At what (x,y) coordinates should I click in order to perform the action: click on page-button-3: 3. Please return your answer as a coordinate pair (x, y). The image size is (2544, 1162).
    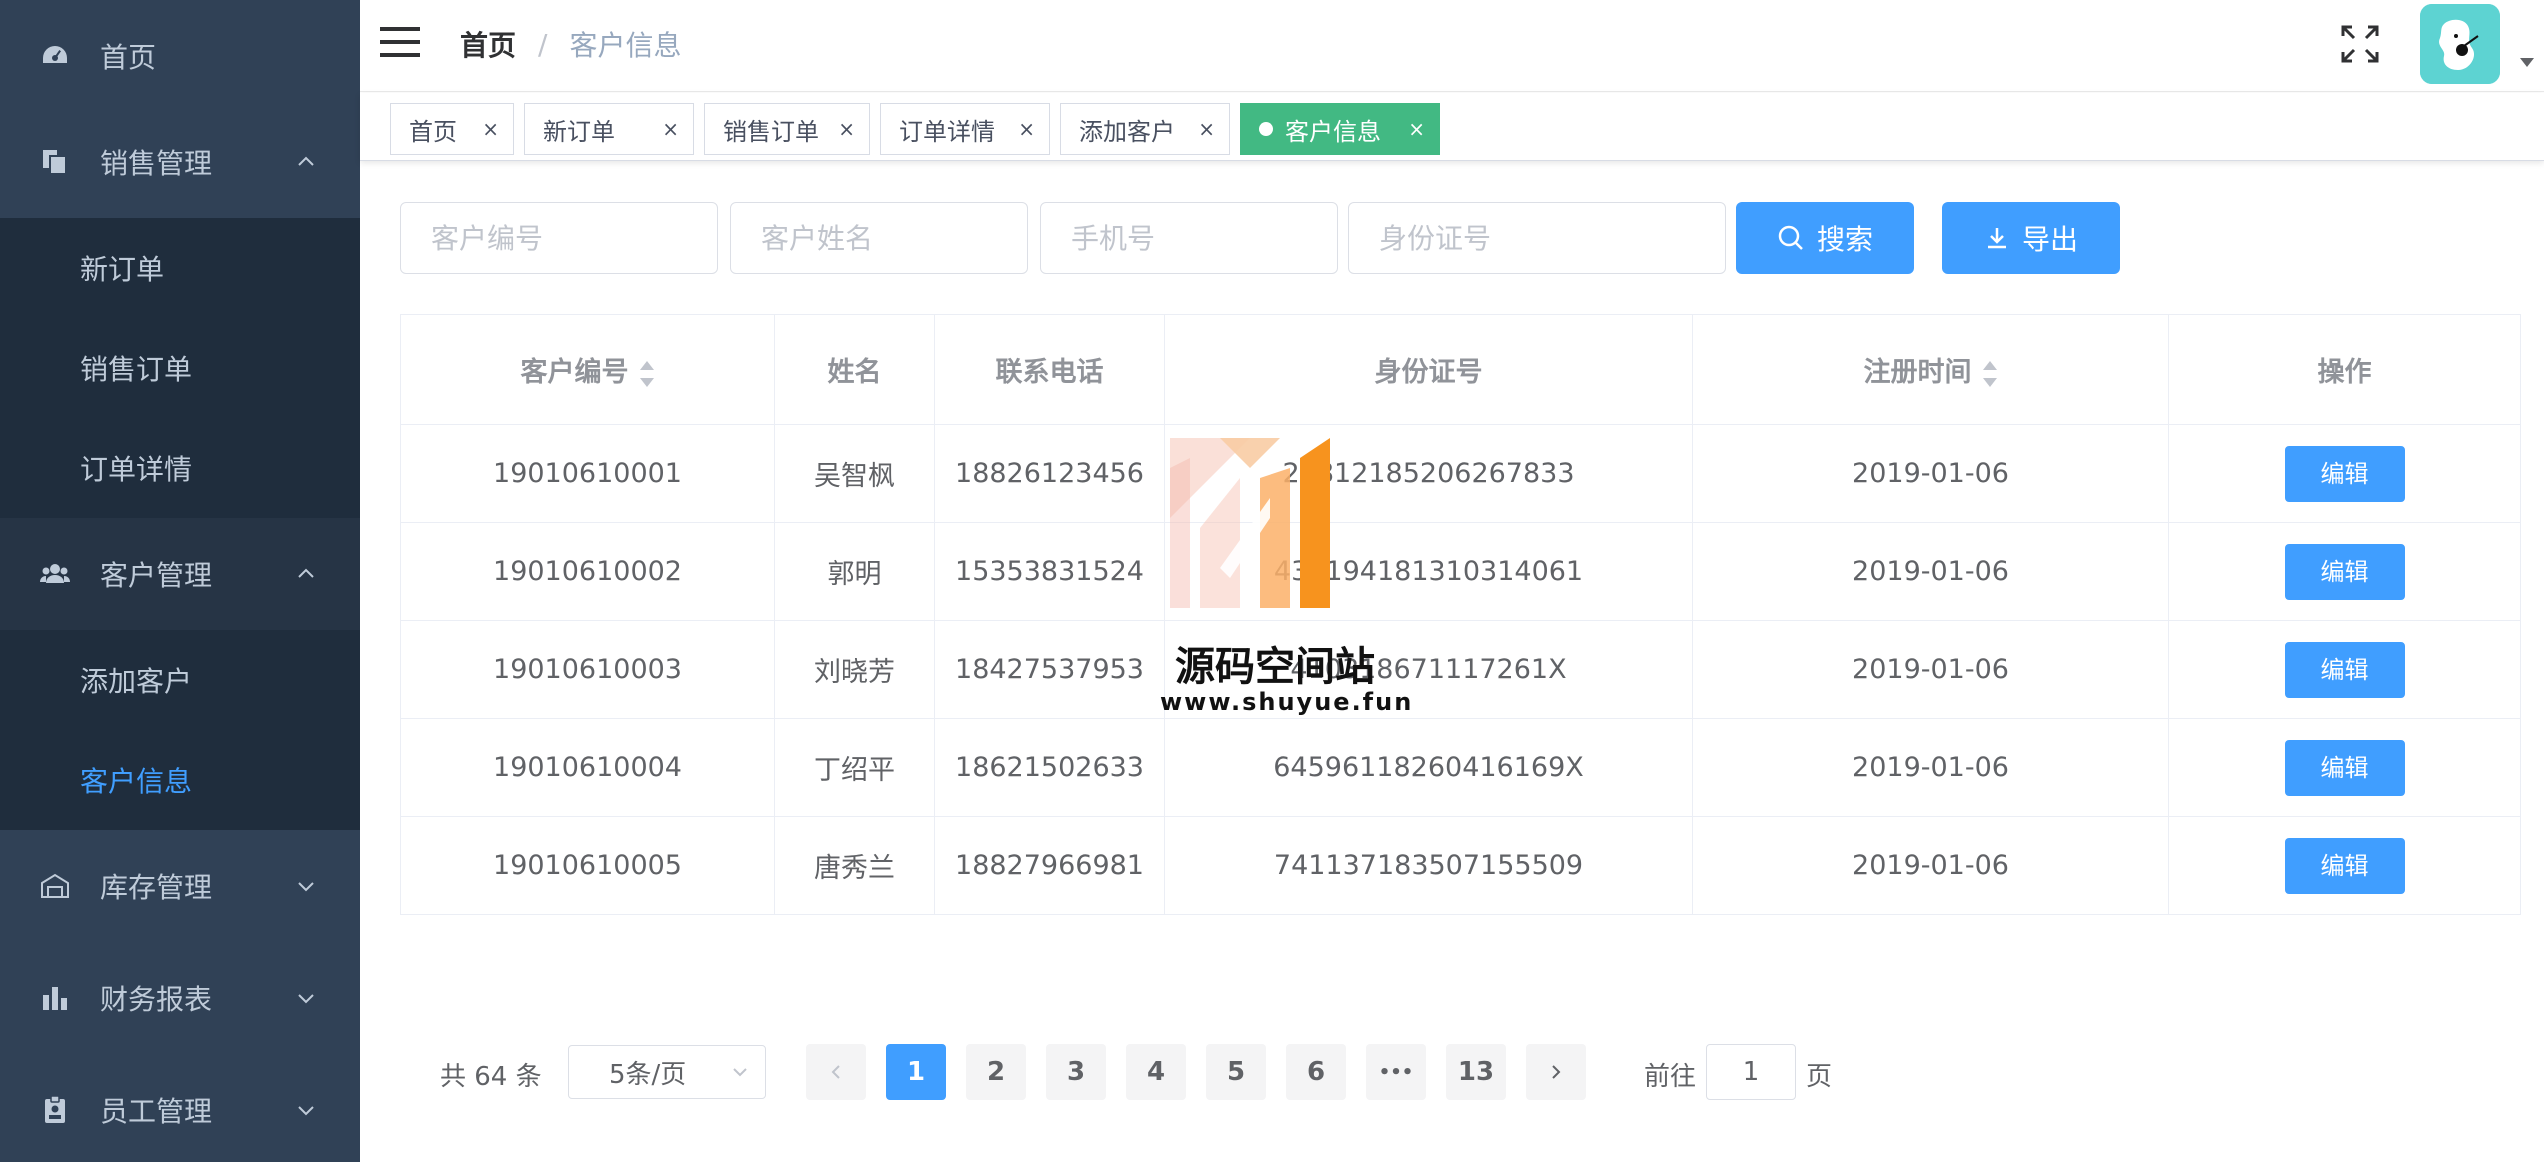
    Looking at the image, I should click on (1076, 1072).